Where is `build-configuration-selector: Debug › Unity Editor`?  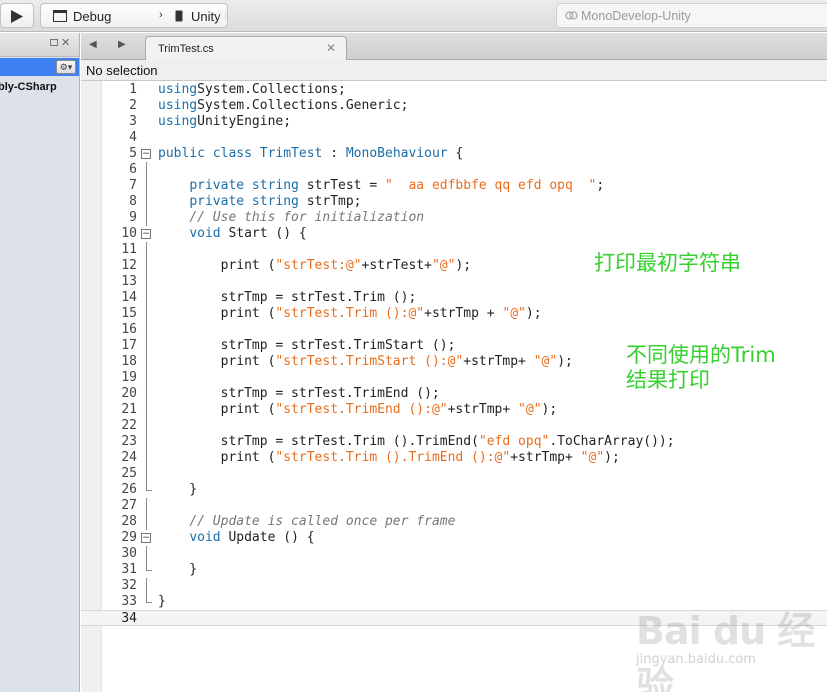 build-configuration-selector: Debug › Unity Editor is located at coordinates (134, 15).